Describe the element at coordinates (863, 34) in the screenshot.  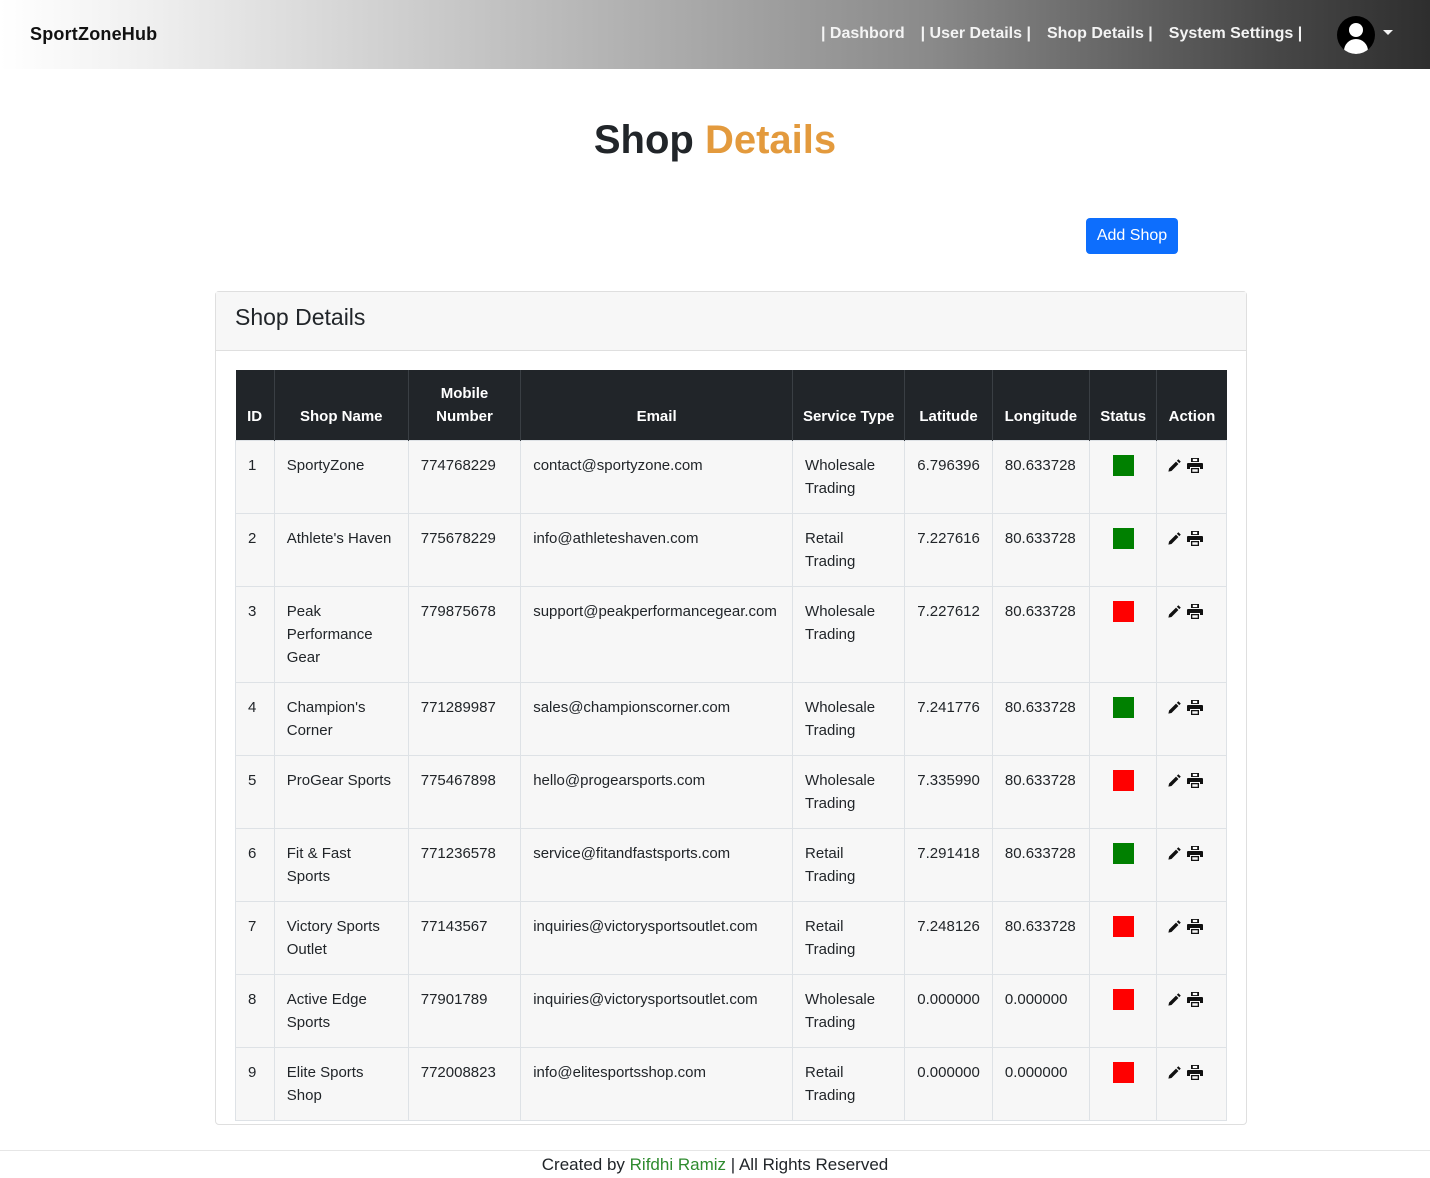
I see `nav-link-dashboard: | Dashbord` at that location.